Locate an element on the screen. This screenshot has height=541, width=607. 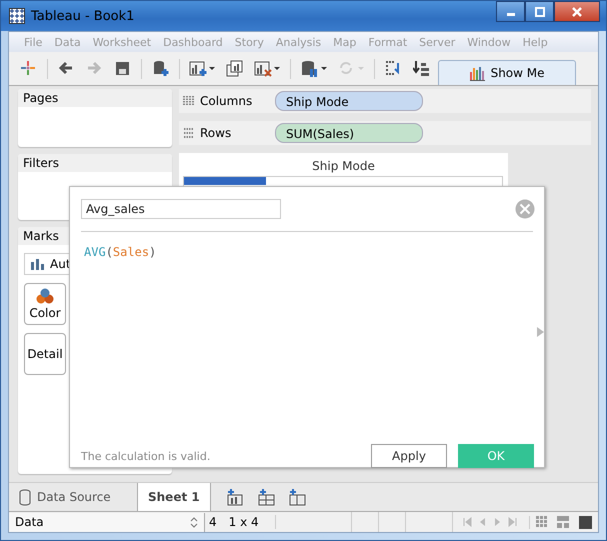
app-logo-icon is located at coordinates (17, 16).